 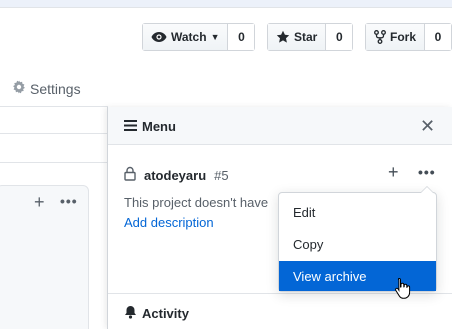 I want to click on star-count: 0, so click(x=339, y=37).